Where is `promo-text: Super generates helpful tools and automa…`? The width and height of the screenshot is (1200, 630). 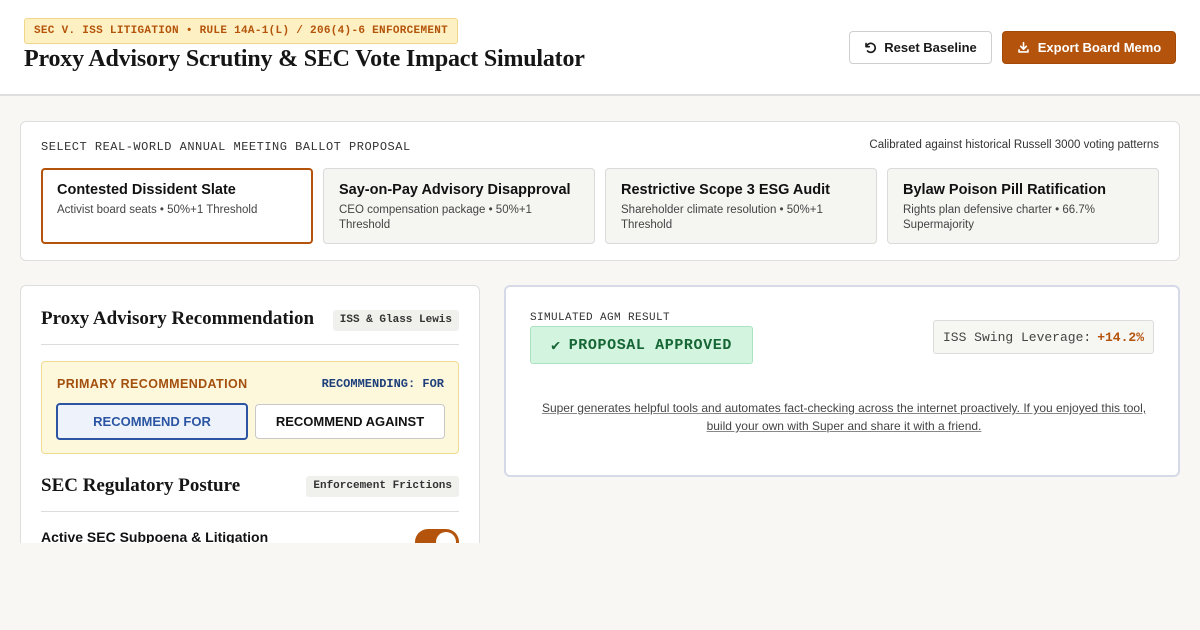
promo-text: Super generates helpful tools and automa… is located at coordinates (844, 417).